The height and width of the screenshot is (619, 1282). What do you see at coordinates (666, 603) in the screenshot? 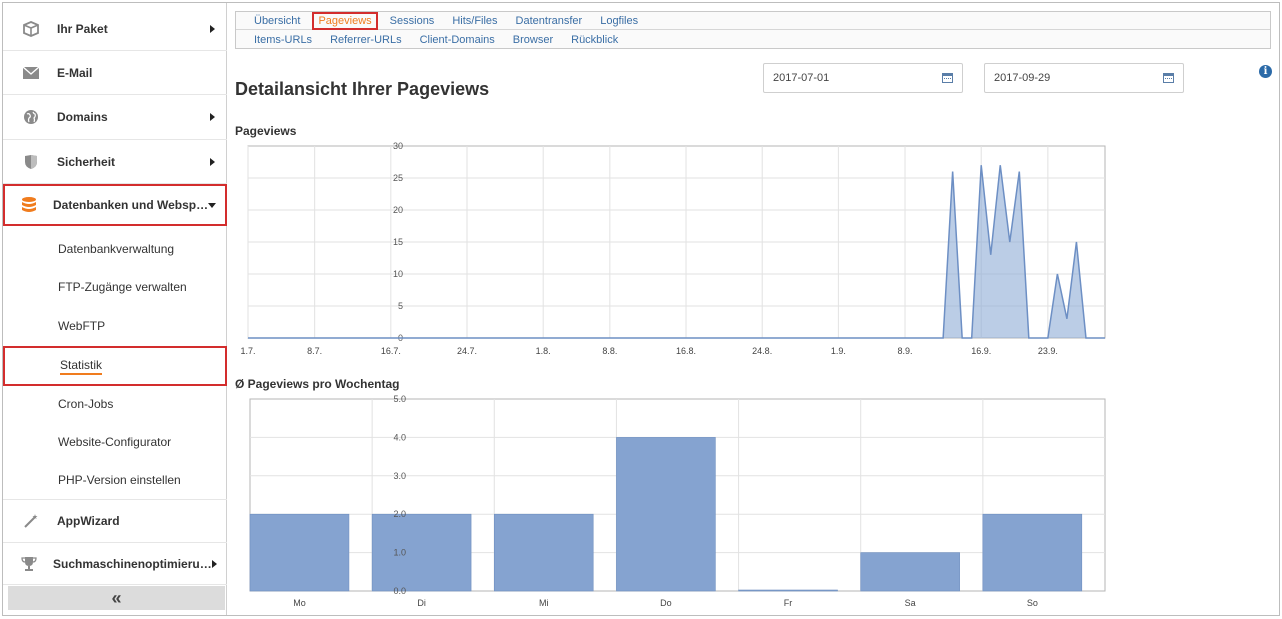
I see `x-tick-label: Do` at bounding box center [666, 603].